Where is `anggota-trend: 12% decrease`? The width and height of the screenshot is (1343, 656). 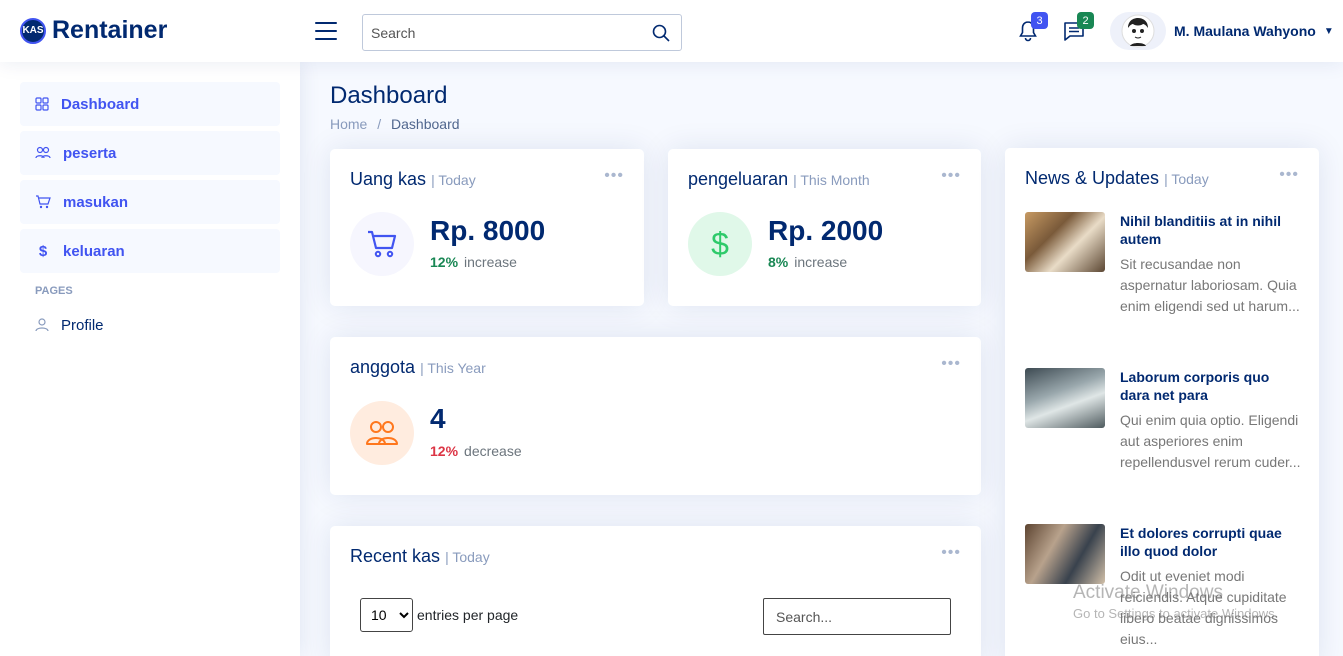 anggota-trend: 12% decrease is located at coordinates (476, 451).